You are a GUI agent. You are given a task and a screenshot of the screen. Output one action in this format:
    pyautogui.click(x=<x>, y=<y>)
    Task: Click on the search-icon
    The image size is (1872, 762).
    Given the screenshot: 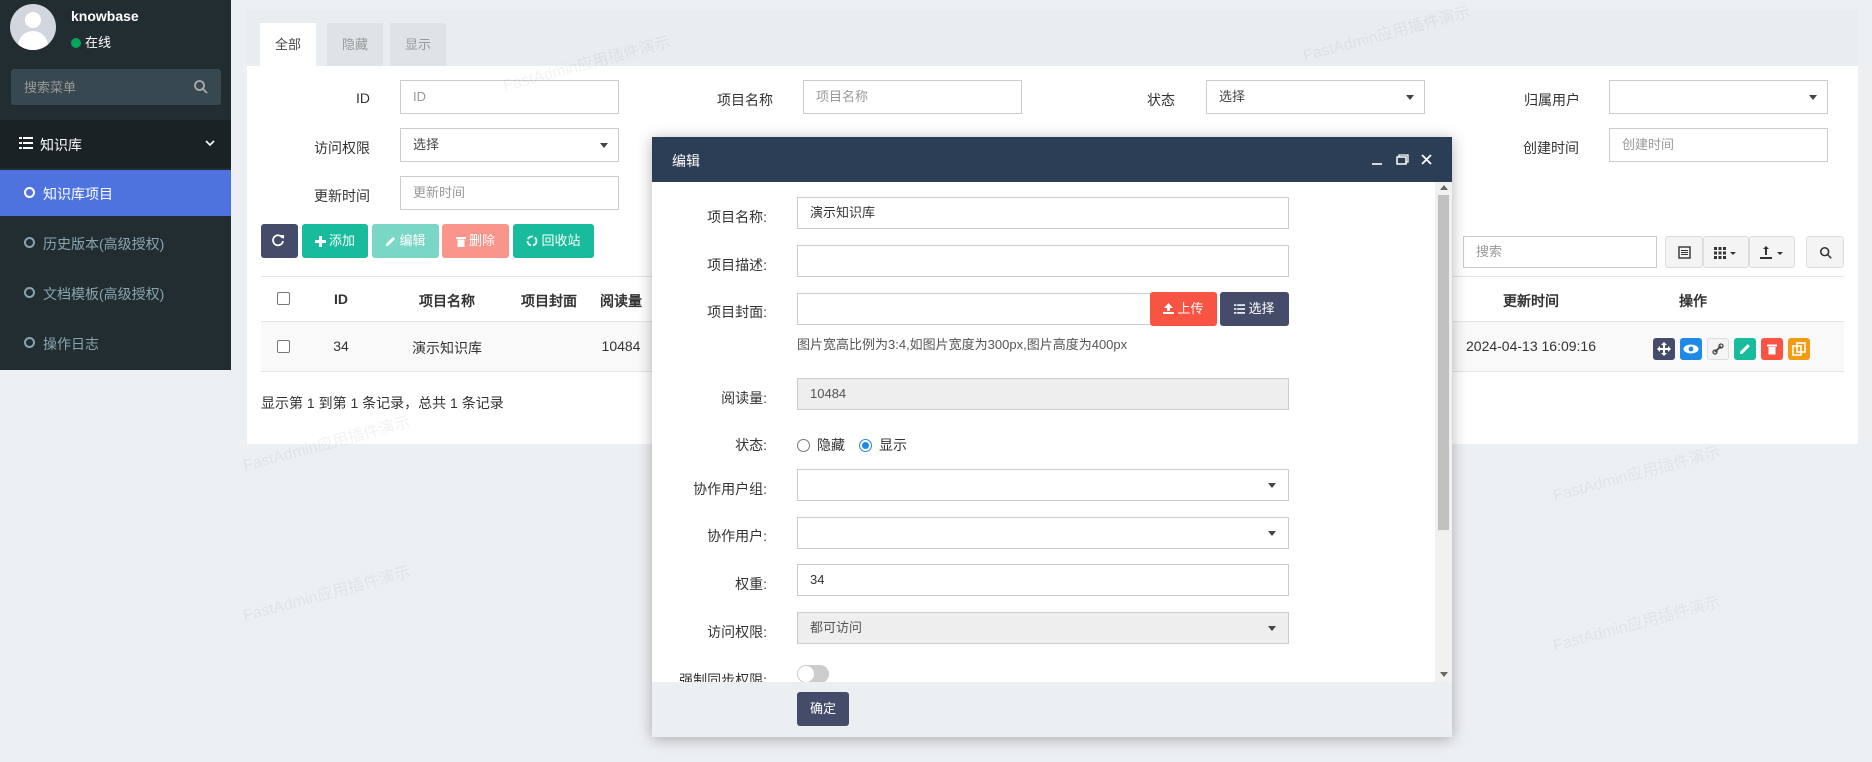 What is the action you would take?
    pyautogui.click(x=201, y=87)
    